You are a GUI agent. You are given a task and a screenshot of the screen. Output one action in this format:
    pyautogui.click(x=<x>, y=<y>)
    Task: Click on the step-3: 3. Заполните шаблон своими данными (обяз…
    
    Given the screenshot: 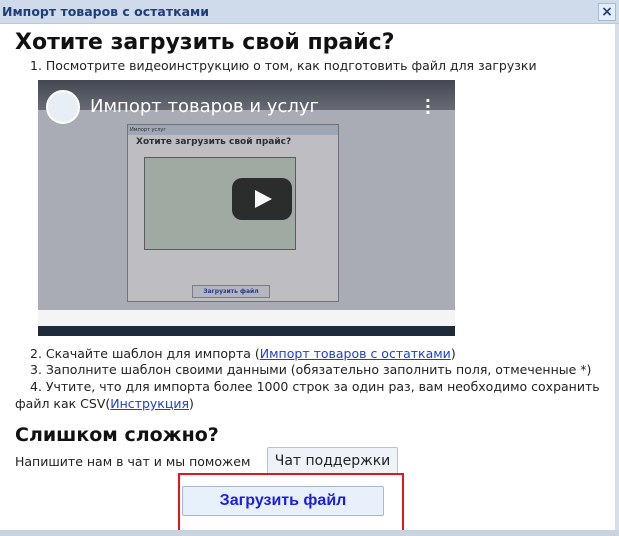 What is the action you would take?
    pyautogui.click(x=311, y=369)
    